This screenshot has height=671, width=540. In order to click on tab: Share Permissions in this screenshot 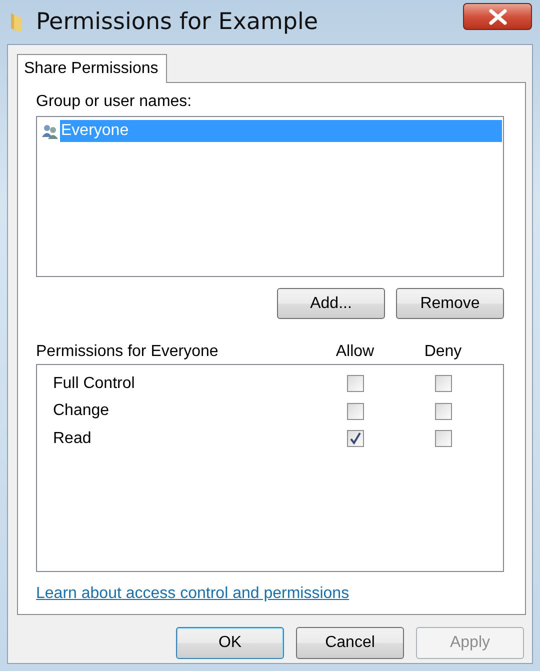, I will do `click(92, 68)`.